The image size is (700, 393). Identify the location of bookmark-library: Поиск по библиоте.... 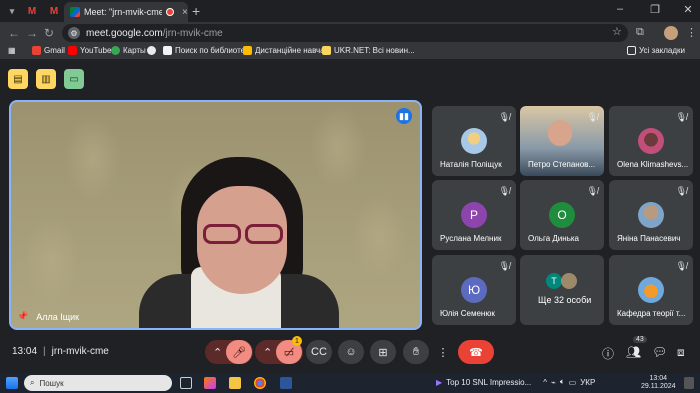
(207, 50).